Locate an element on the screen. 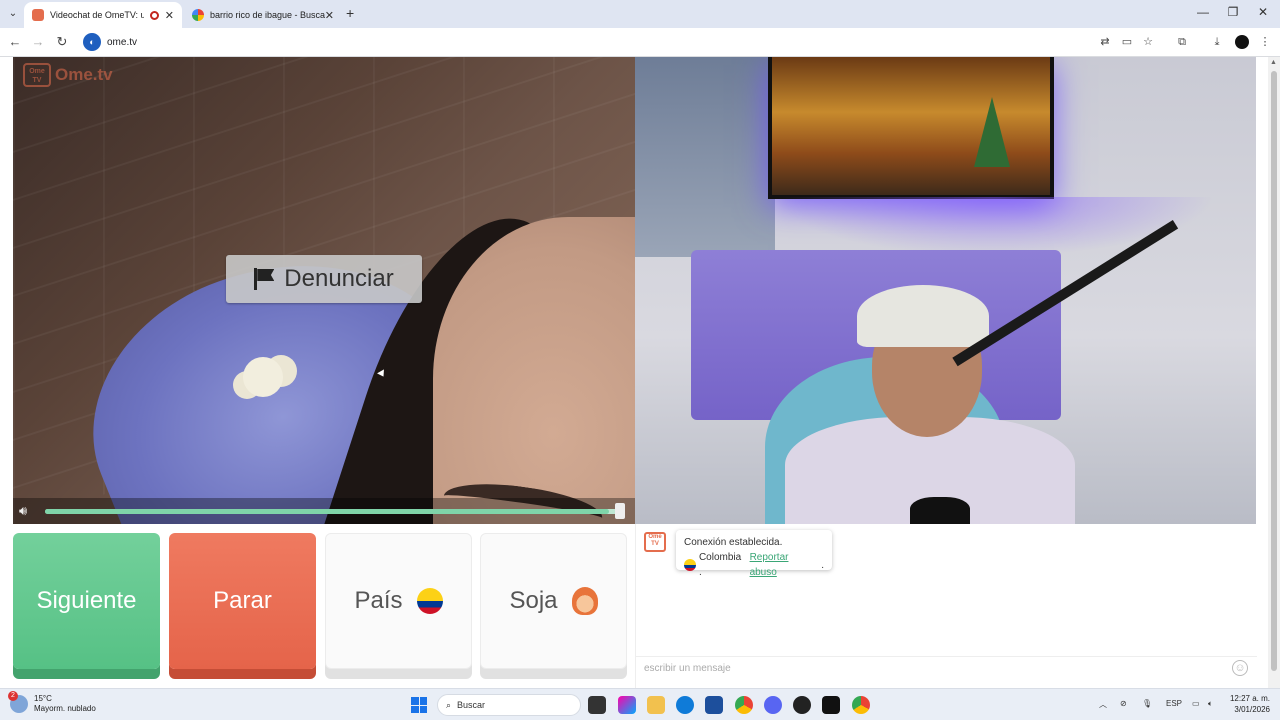 The width and height of the screenshot is (1280, 720). scrollbar-thumb is located at coordinates (1274, 371).